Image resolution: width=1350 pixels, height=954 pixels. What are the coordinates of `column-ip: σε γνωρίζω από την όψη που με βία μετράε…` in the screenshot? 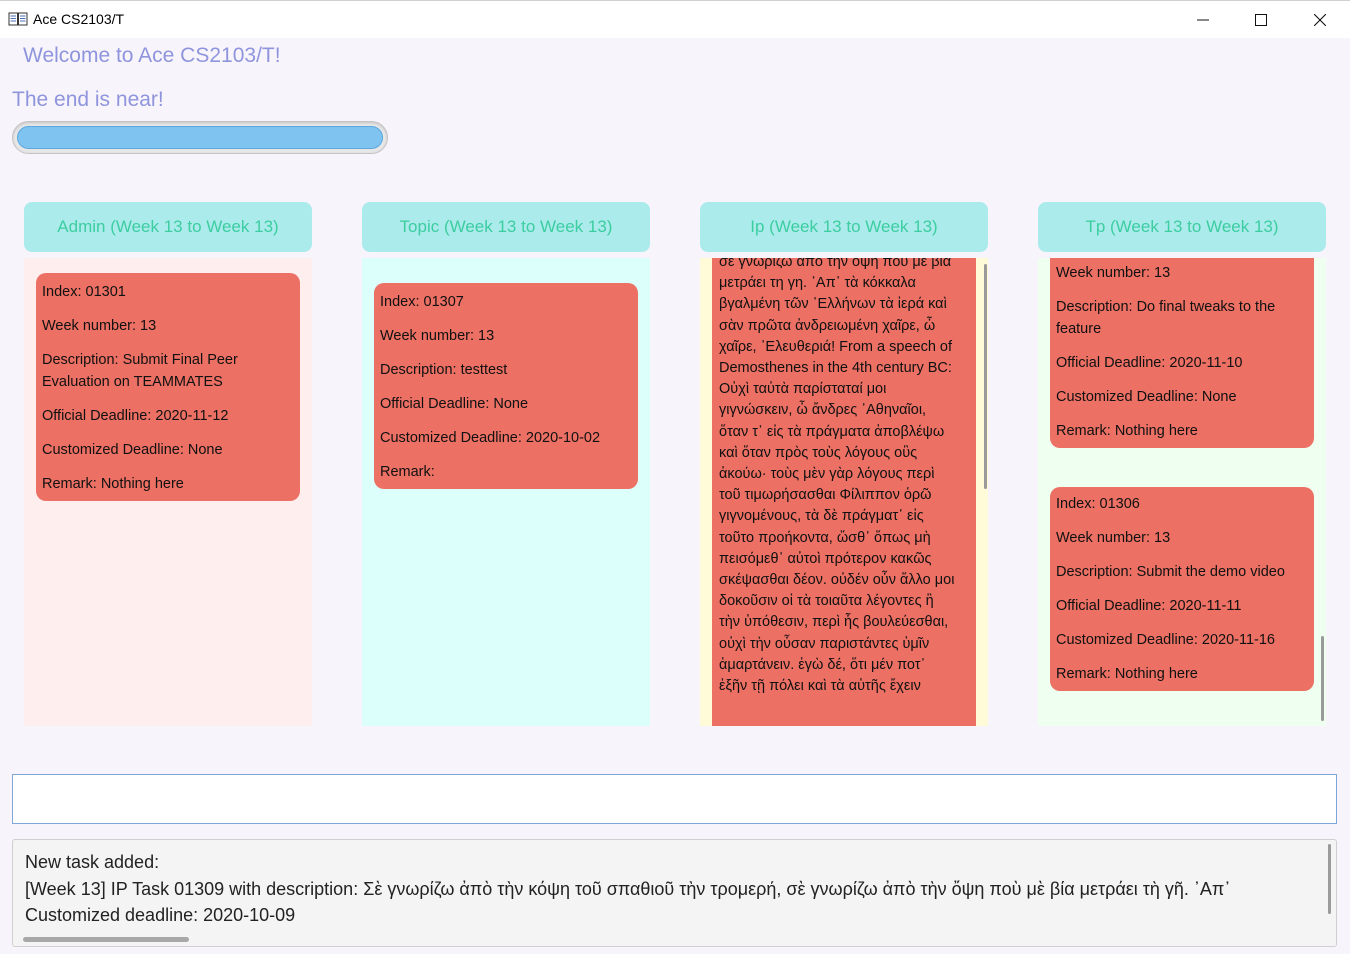 It's located at (844, 492).